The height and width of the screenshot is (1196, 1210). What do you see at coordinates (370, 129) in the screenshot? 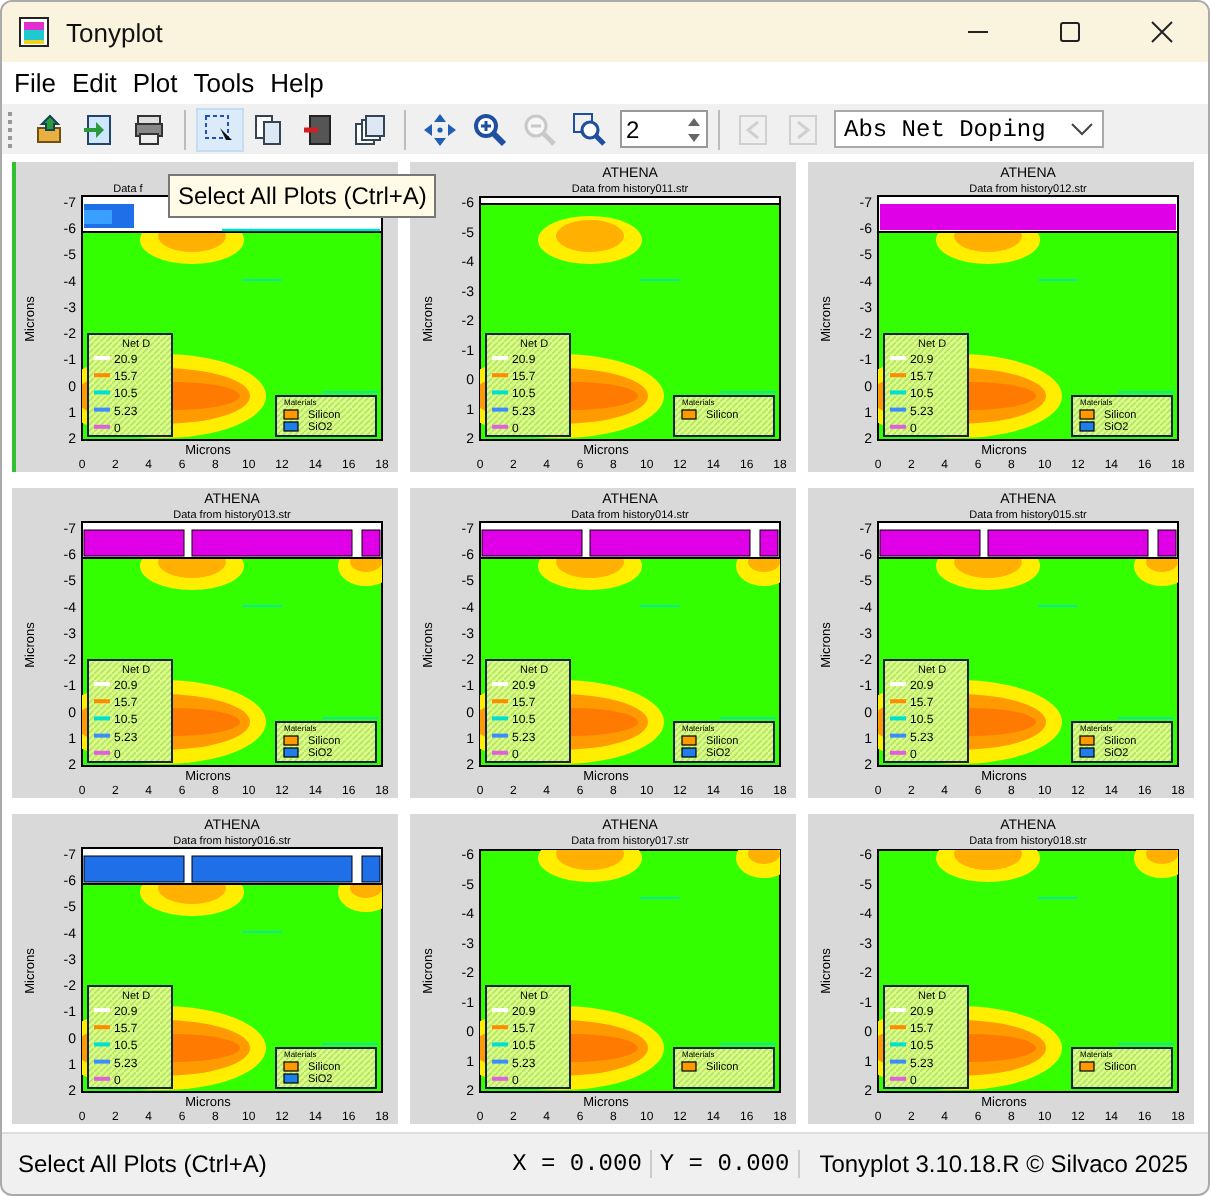
I see `stack-icon` at bounding box center [370, 129].